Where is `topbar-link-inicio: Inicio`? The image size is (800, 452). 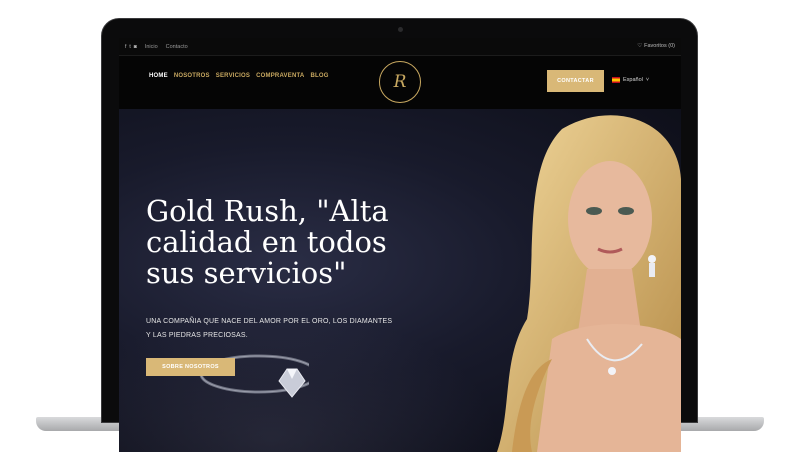 topbar-link-inicio: Inicio is located at coordinates (151, 47).